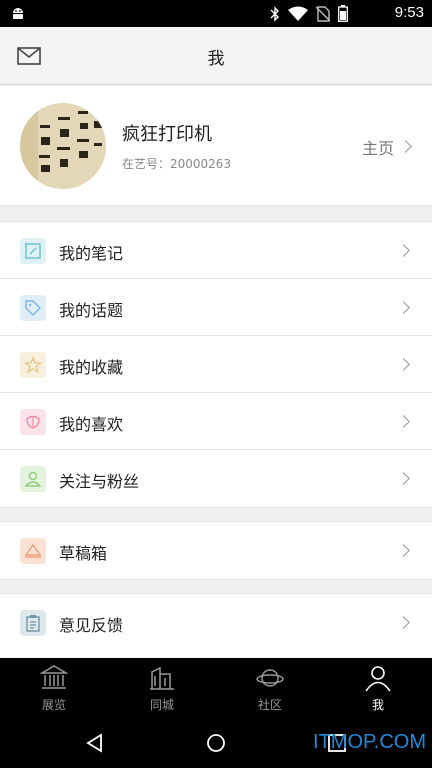 Image resolution: width=432 pixels, height=768 pixels. I want to click on bottom-tab-bar: 展览 同城 社区 我, so click(216, 688).